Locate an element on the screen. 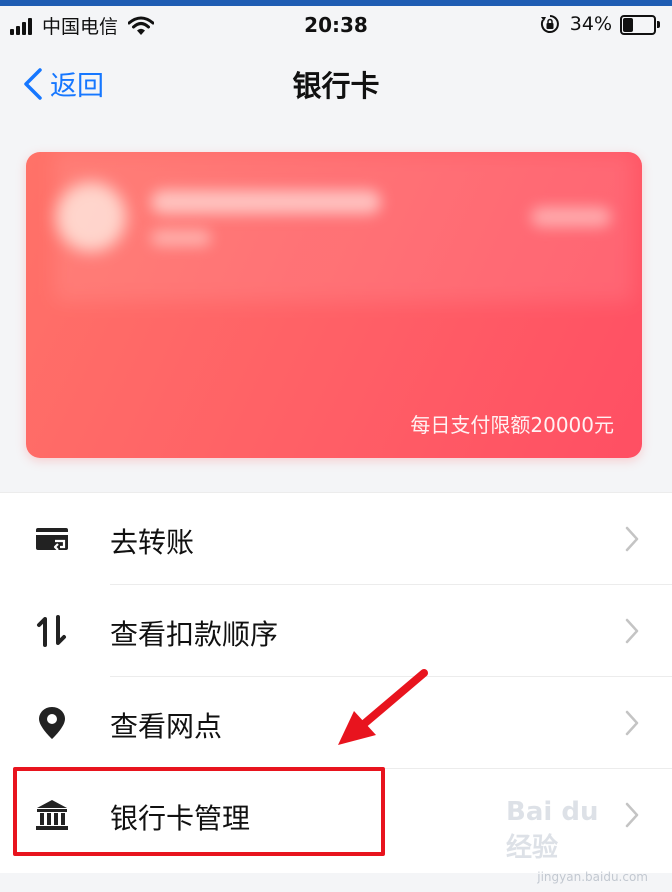  card-number-blurred is located at coordinates (571, 217).